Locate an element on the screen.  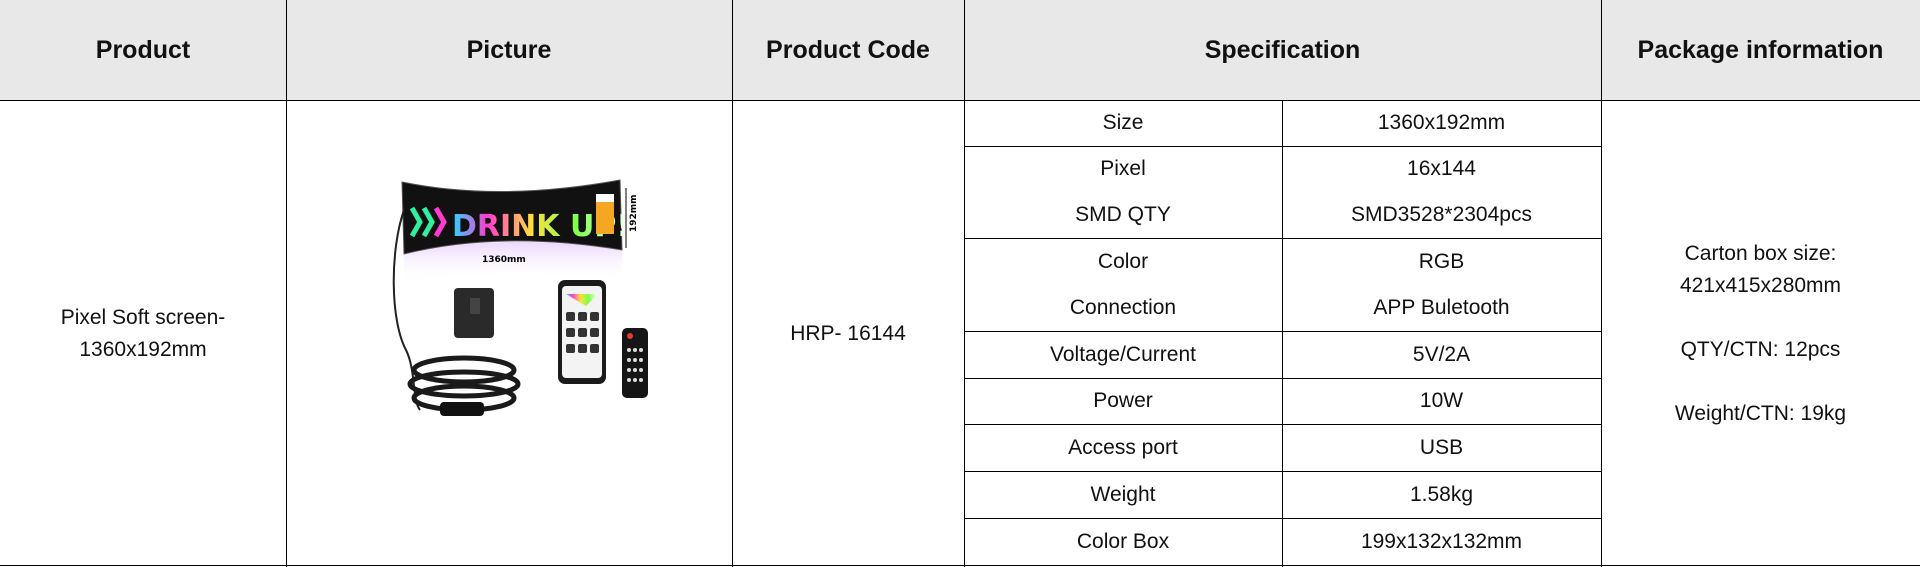
spec-value-color-box: 199x132x132mm is located at coordinates (1441, 541).